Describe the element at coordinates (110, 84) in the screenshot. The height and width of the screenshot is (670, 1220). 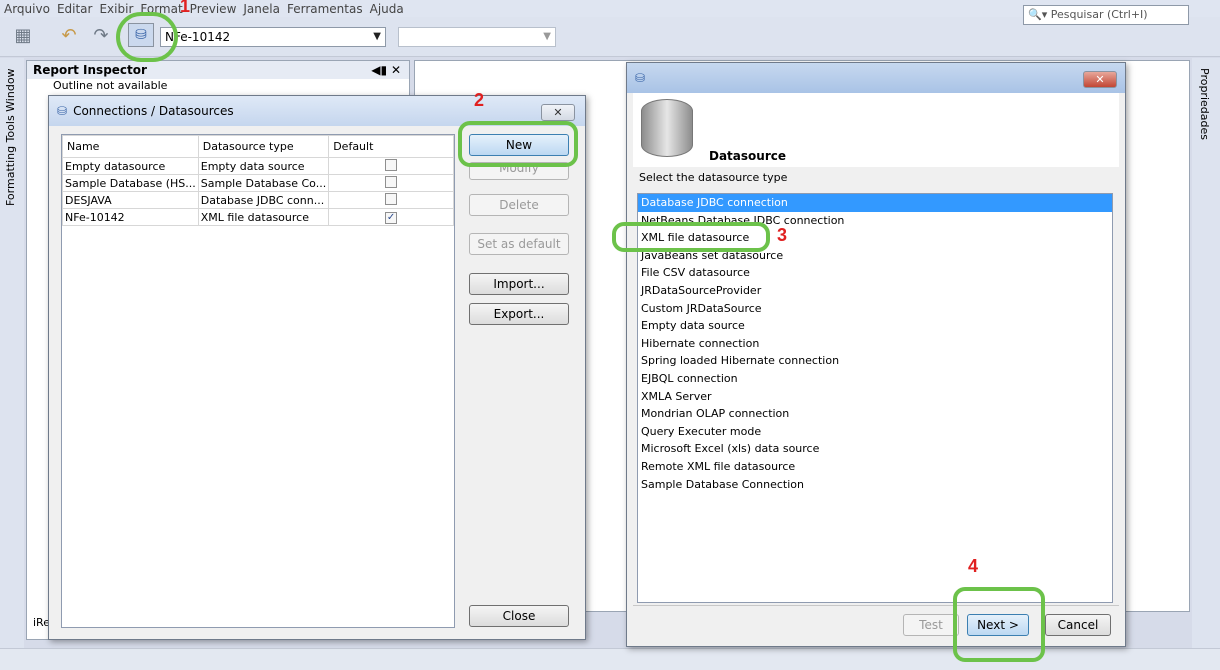
I see `outline-message: Outline not available` at that location.